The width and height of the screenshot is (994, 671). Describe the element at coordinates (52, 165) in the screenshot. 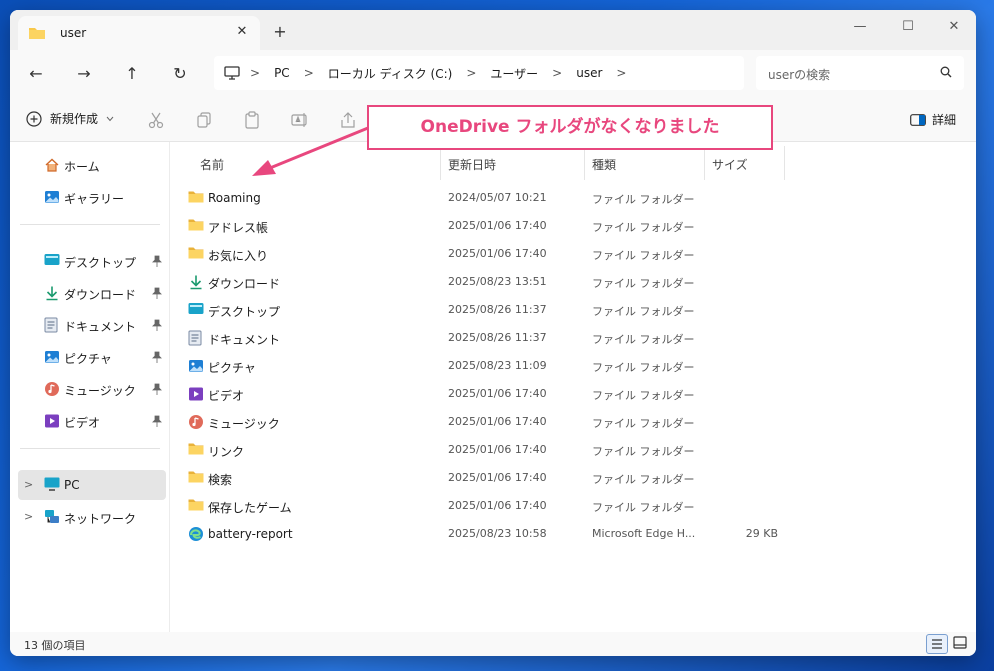

I see `home-icon` at that location.